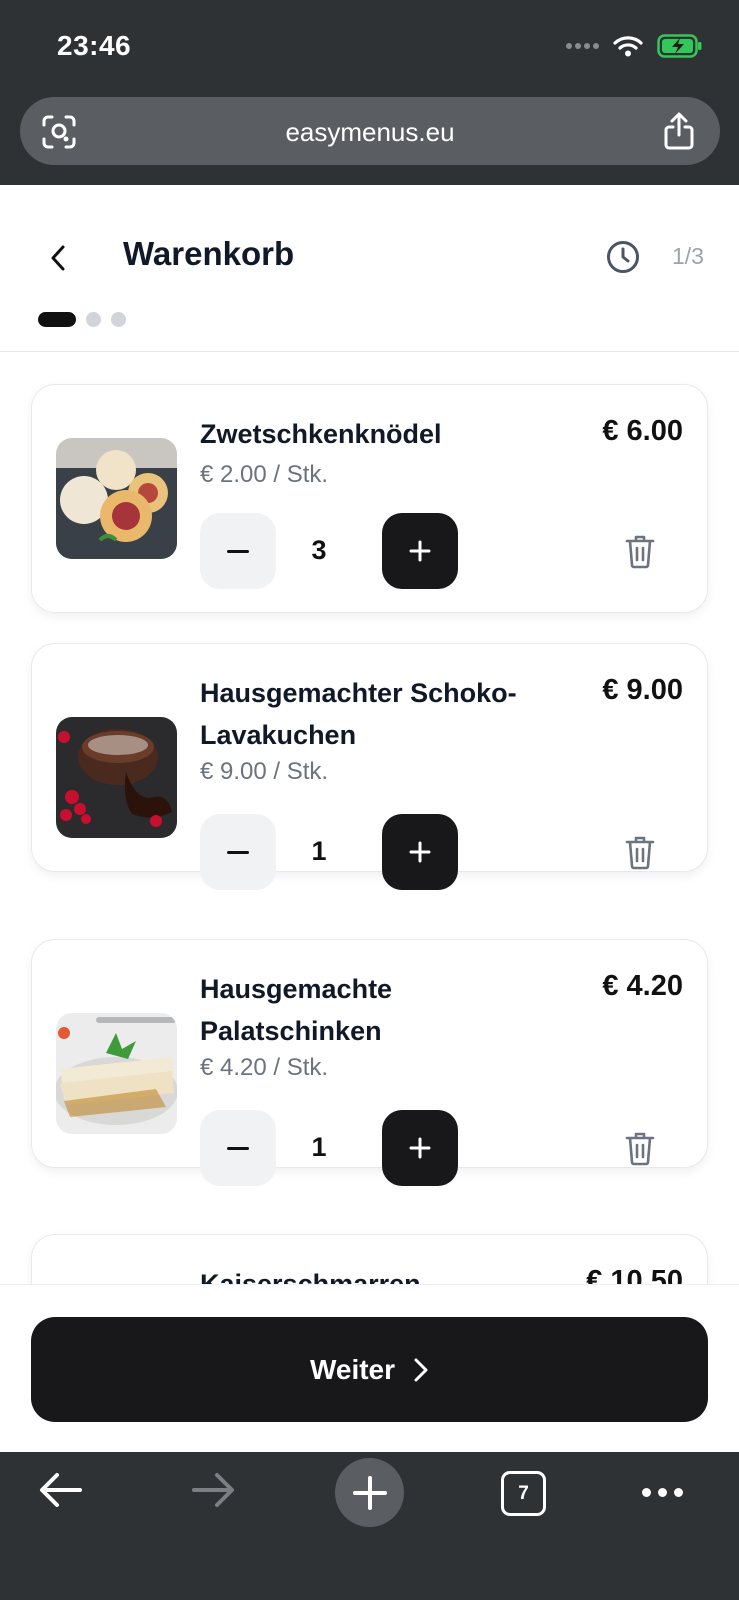 This screenshot has height=1600, width=739. What do you see at coordinates (623, 257) in the screenshot?
I see `clock-icon` at bounding box center [623, 257].